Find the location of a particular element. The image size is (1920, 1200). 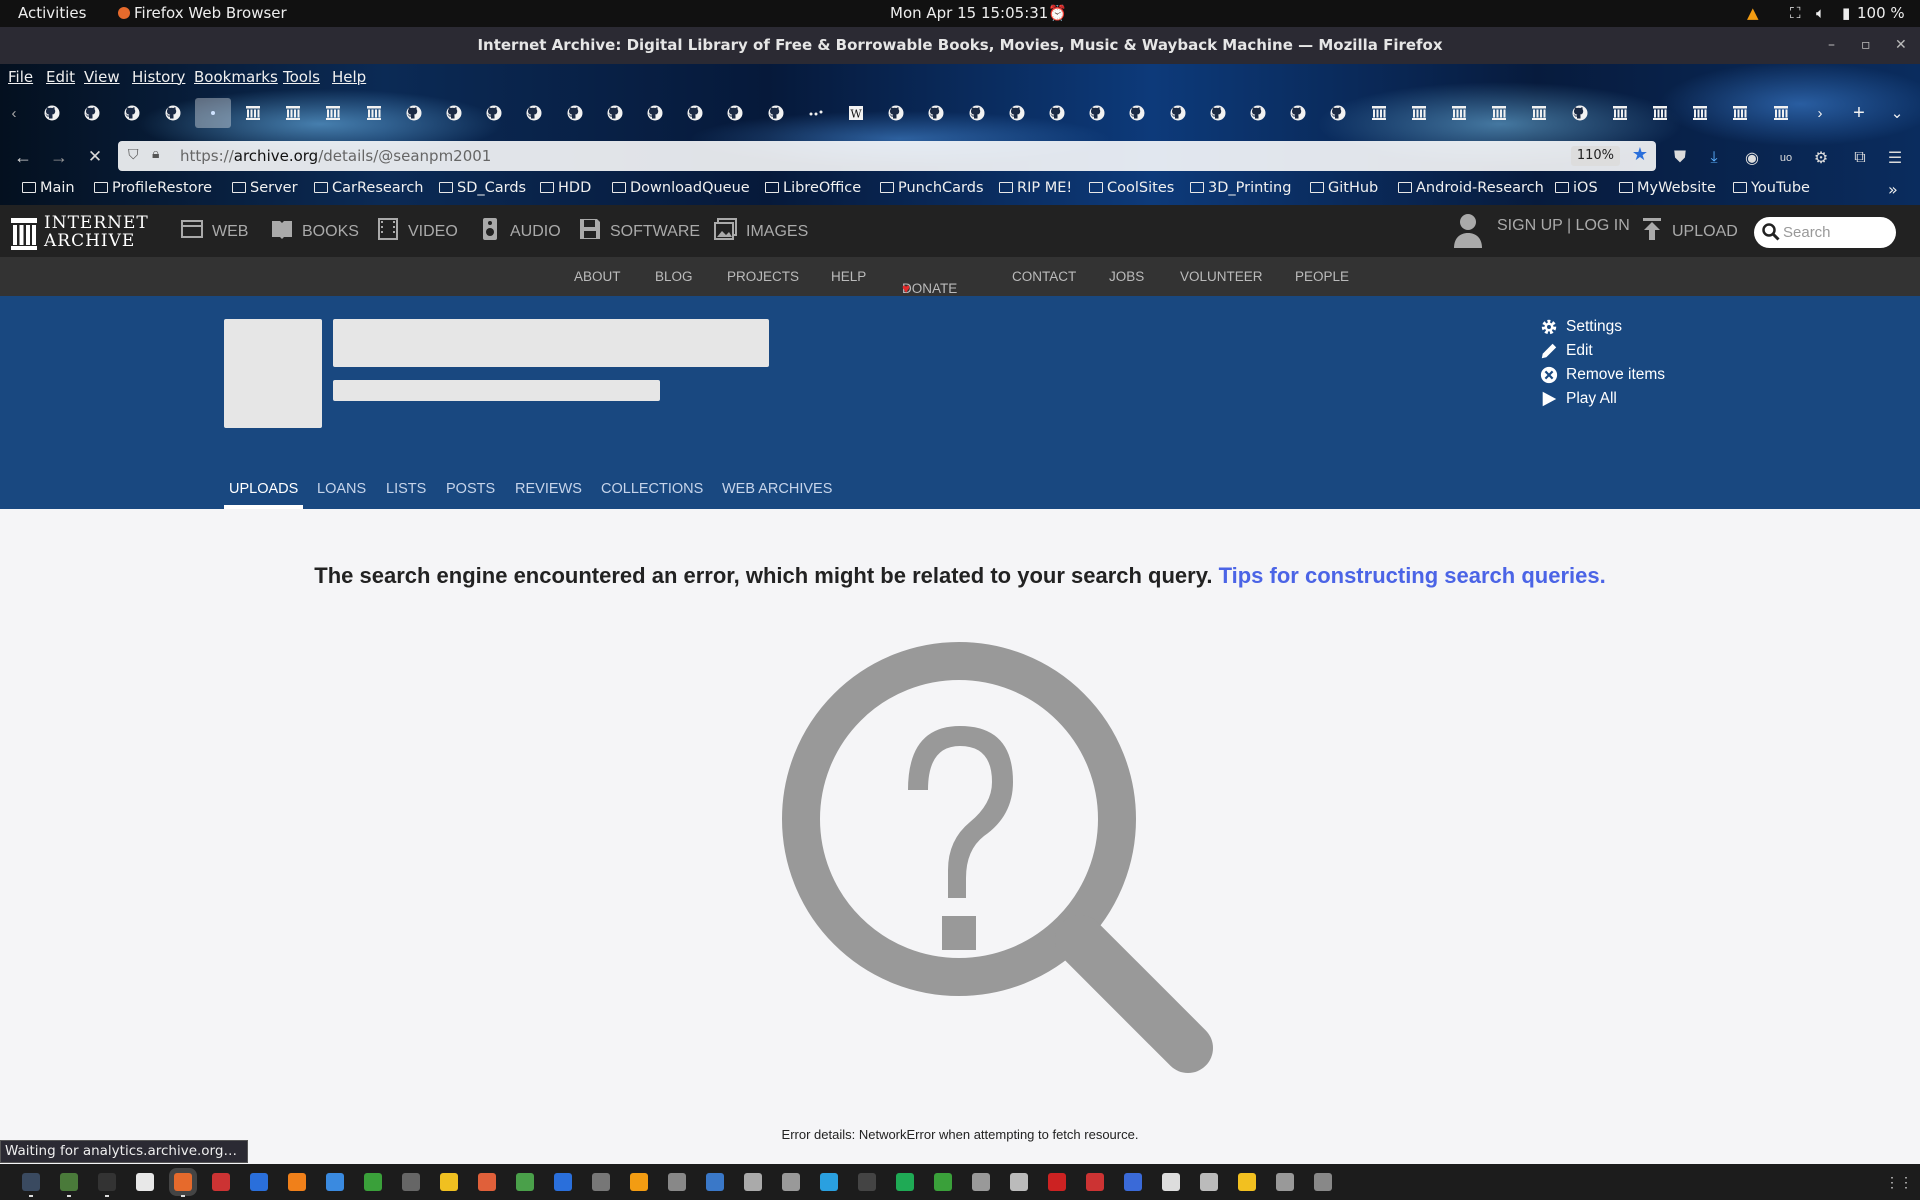

battery-icon: ▮ is located at coordinates (1846, 13).